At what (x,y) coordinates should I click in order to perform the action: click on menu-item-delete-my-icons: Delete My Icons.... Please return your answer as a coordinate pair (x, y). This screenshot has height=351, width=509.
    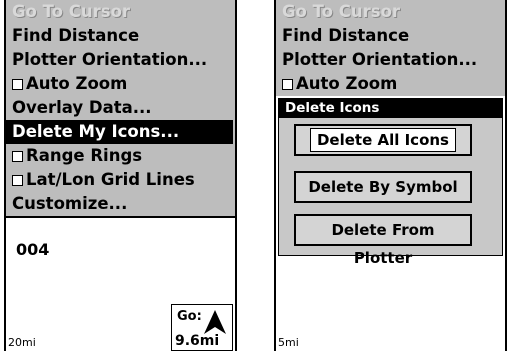
    Looking at the image, I should click on (119, 132).